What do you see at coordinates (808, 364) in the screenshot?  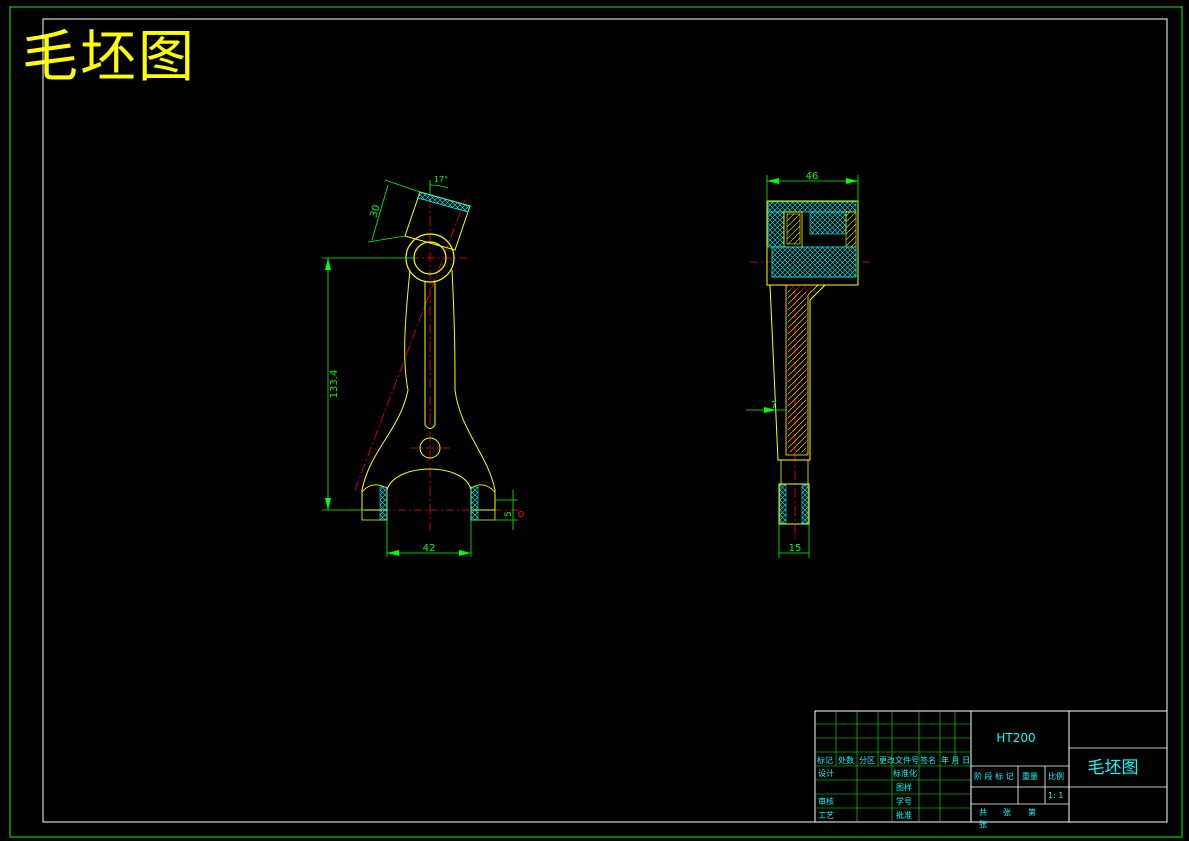 I see `side-view: 46 15 7` at bounding box center [808, 364].